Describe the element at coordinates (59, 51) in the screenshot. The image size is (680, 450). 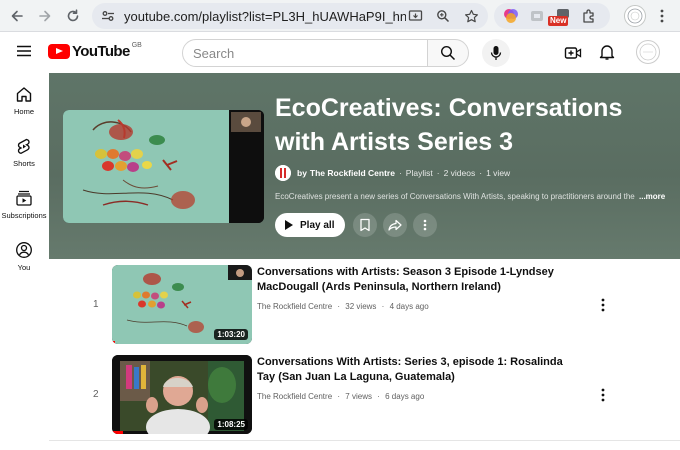
I see `youtube-play-icon` at that location.